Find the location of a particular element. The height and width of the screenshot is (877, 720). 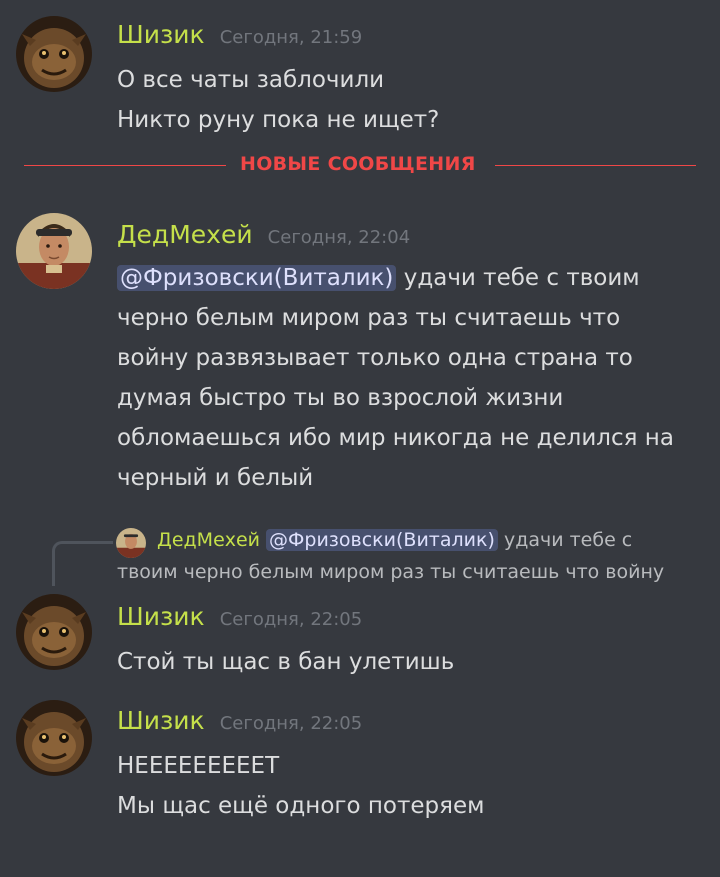

message-line: войну развязывает только одна страна то is located at coordinates (375, 358).